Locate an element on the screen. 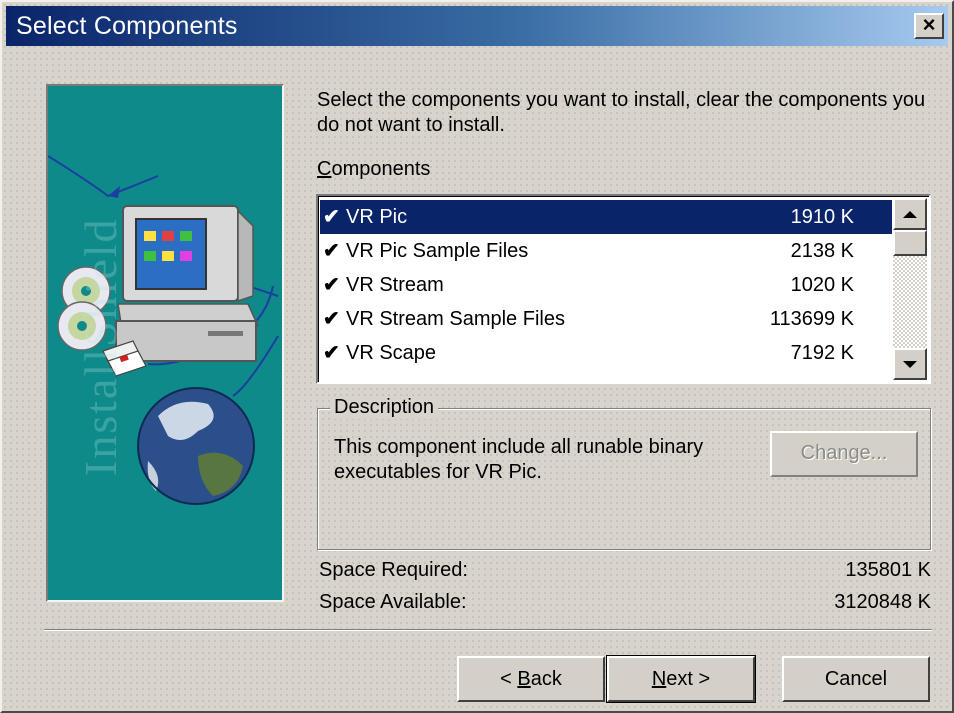  arrow-down-icon is located at coordinates (910, 364).